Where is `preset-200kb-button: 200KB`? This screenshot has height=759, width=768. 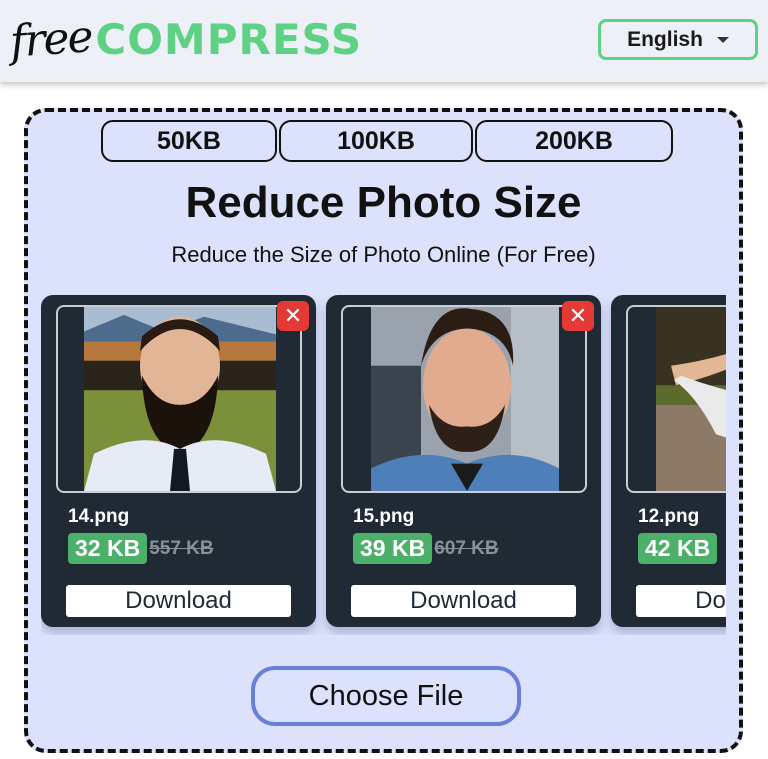
preset-200kb-button: 200KB is located at coordinates (574, 141).